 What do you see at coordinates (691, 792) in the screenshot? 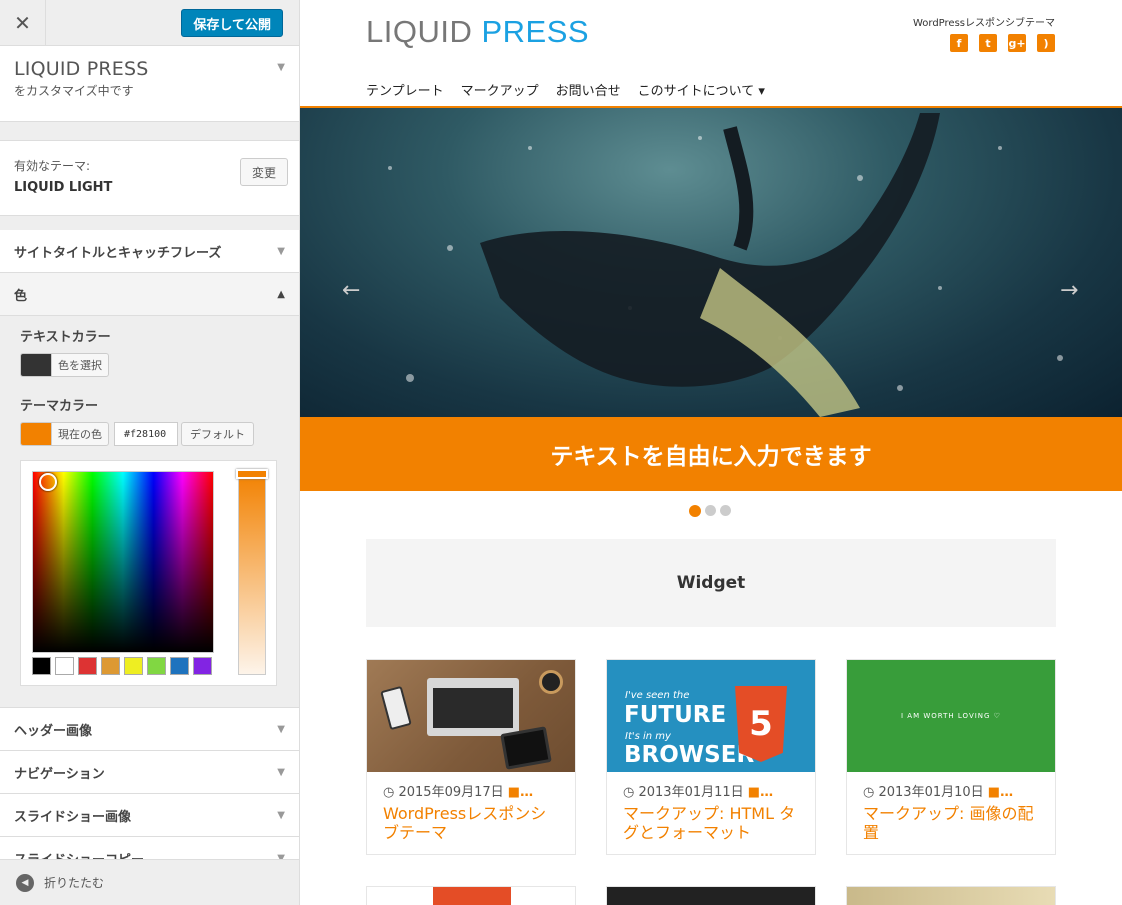
I see `post-date: 2013年01月11日` at bounding box center [691, 792].